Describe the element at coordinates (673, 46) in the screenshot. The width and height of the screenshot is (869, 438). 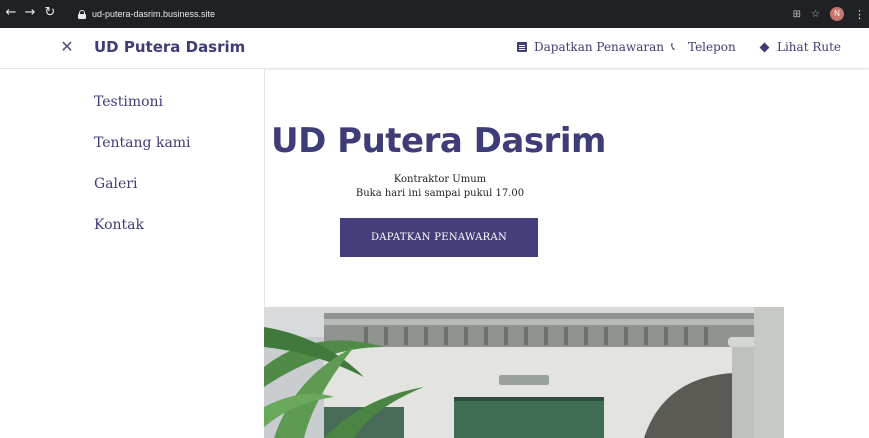
I see `phone-icon: 📞︎` at that location.